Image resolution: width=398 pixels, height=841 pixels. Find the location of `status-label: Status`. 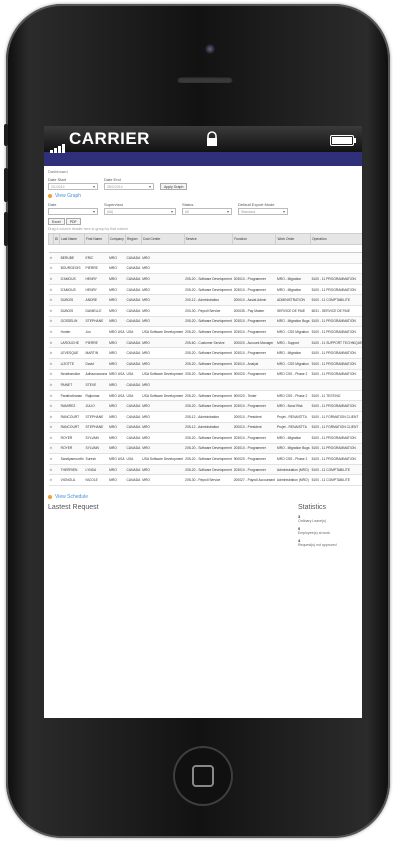

status-label: Status is located at coordinates (188, 204).